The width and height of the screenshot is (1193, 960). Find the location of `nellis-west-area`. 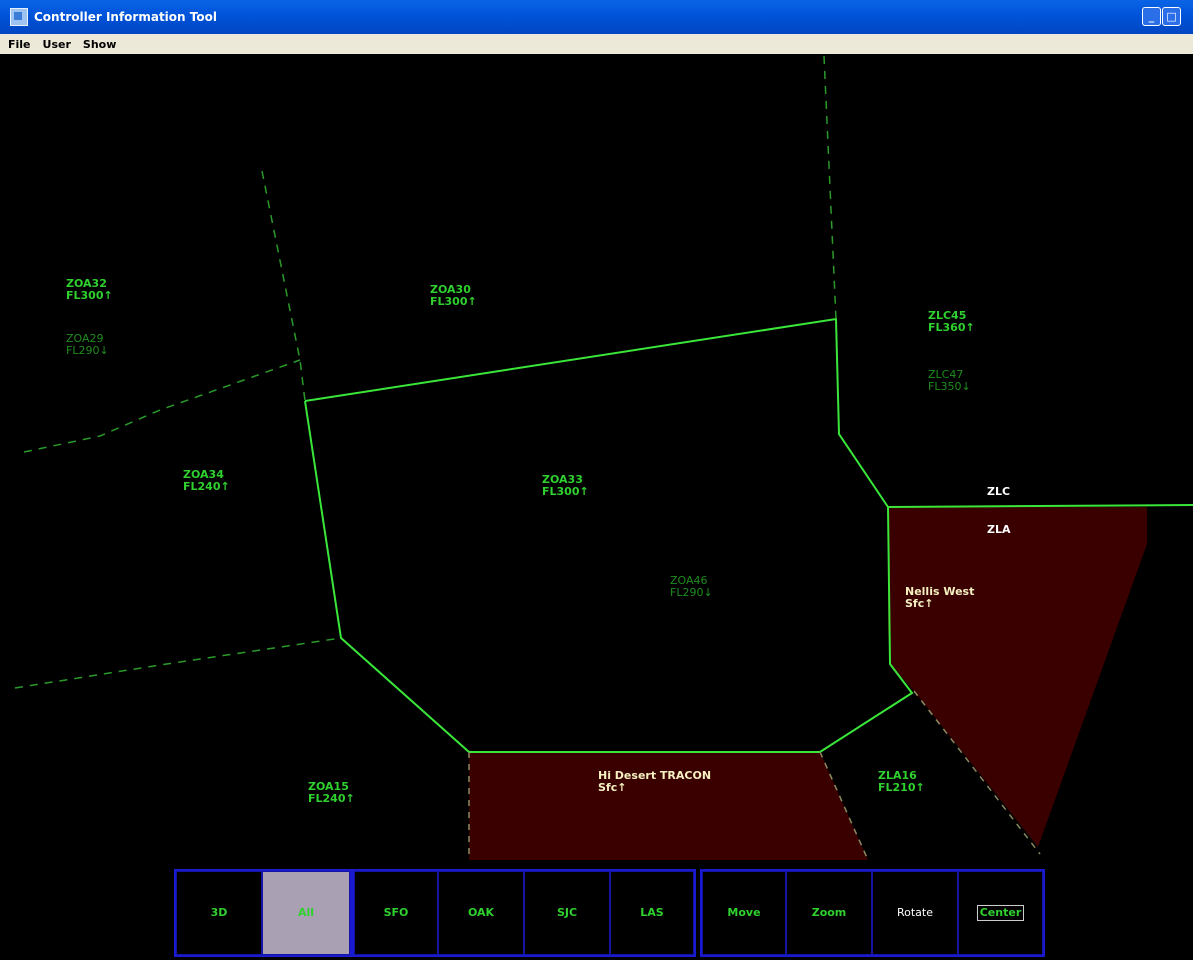

nellis-west-area is located at coordinates (1017, 677).